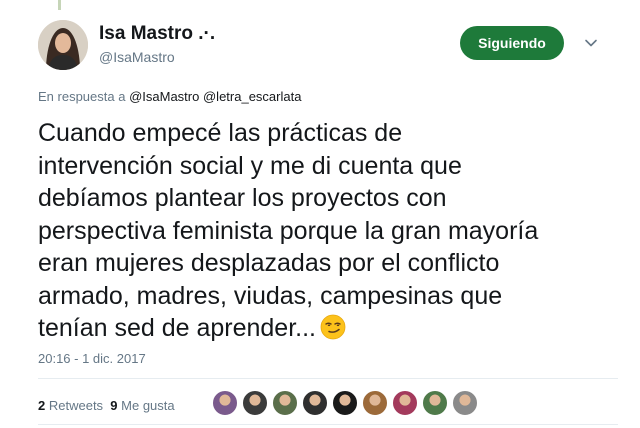 This screenshot has height=428, width=640. What do you see at coordinates (137, 57) in the screenshot?
I see `author-handle: @IsaMastro` at bounding box center [137, 57].